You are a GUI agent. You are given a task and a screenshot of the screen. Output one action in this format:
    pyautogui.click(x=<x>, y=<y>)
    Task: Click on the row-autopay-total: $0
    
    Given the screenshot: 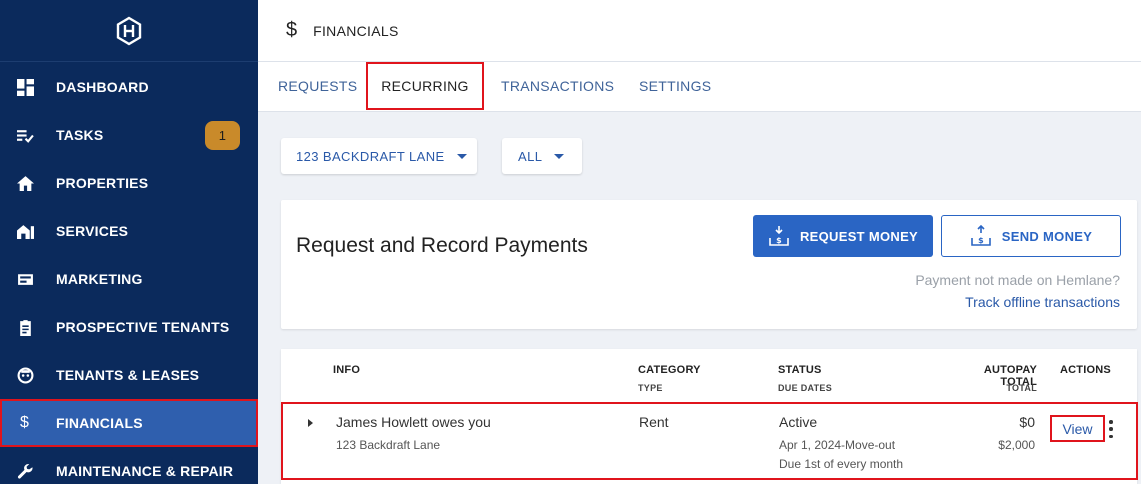 What is the action you would take?
    pyautogui.click(x=1027, y=422)
    